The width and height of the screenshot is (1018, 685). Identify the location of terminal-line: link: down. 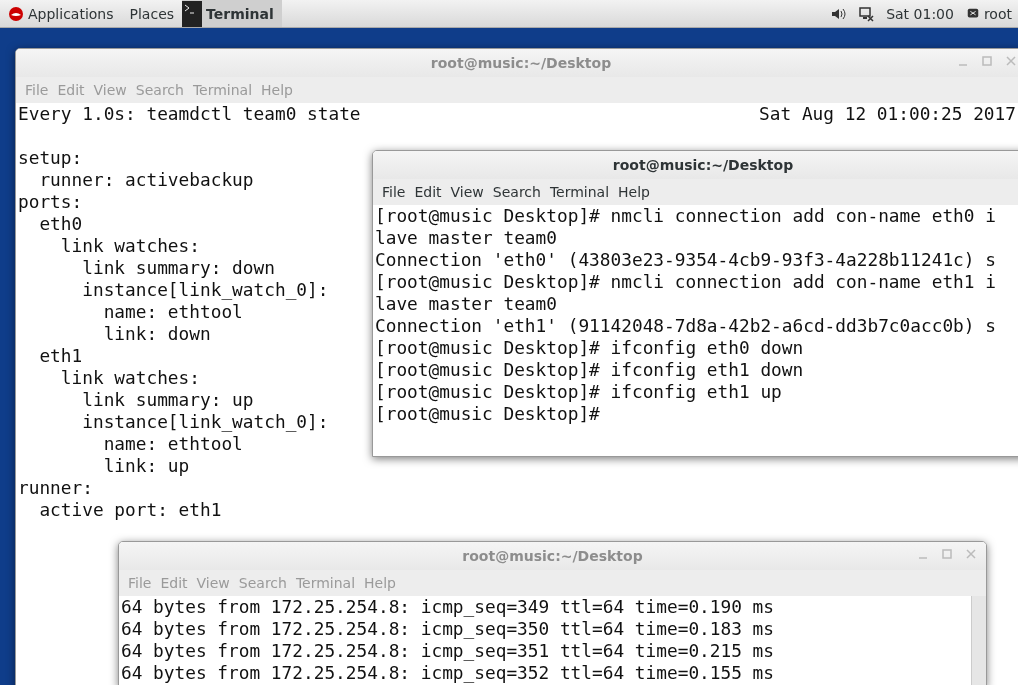
(156, 334).